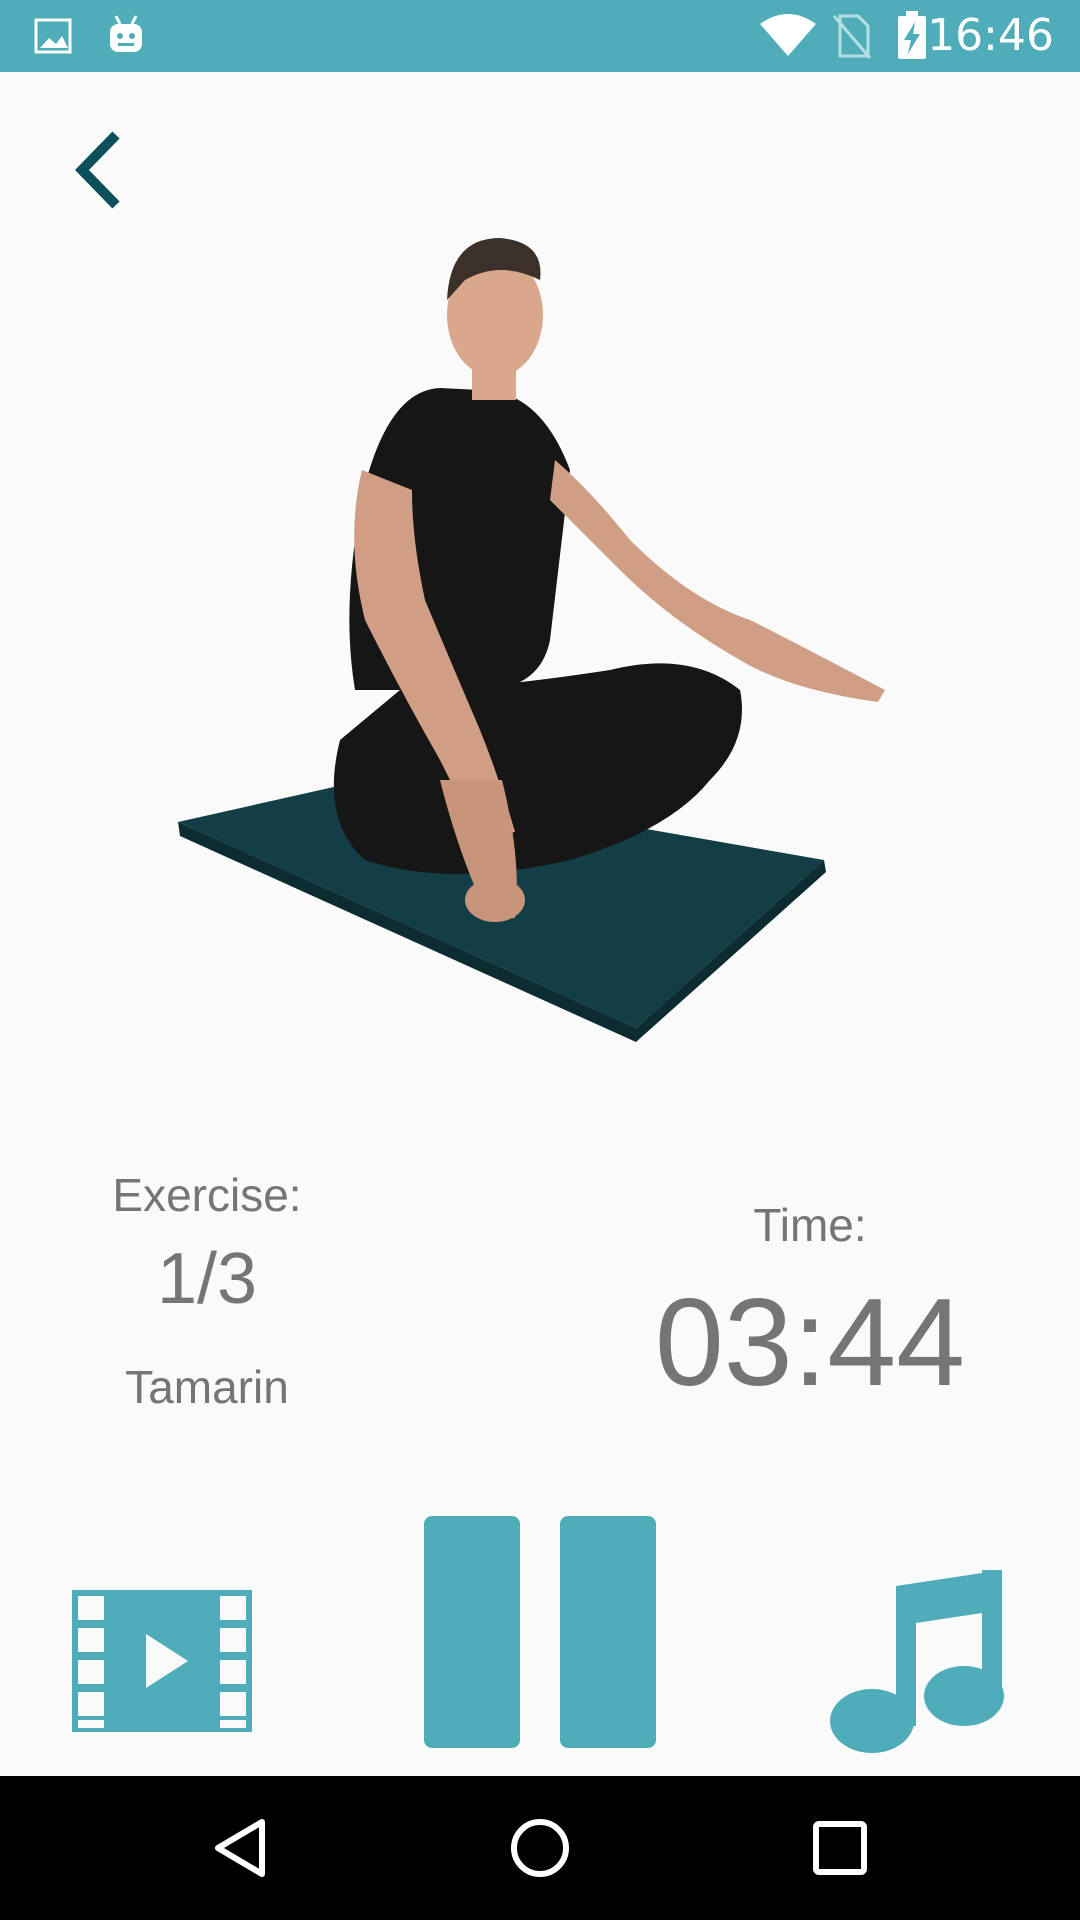 The image size is (1080, 1920). I want to click on pause-button, so click(540, 1632).